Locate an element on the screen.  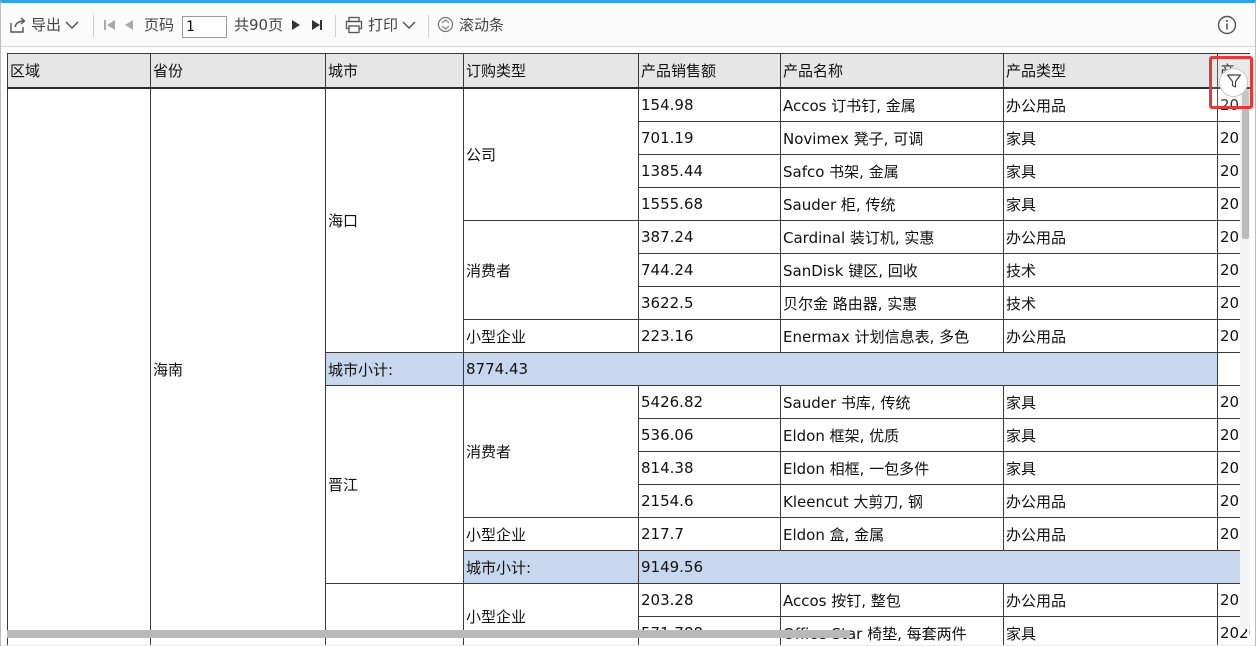
scroll-label: 滚动条 is located at coordinates (482, 25).